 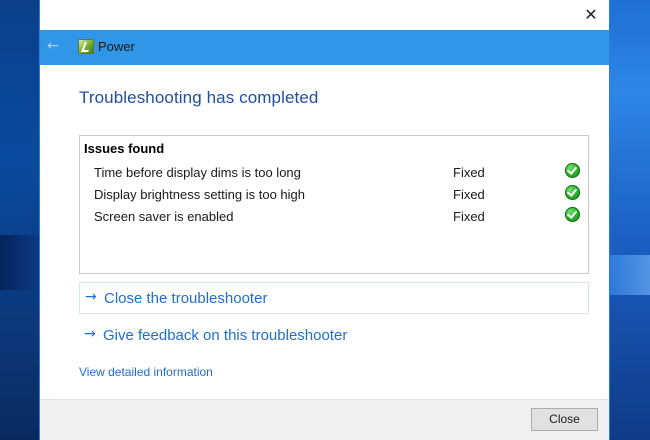 What do you see at coordinates (86, 46) in the screenshot?
I see `power-troubleshooter-icon` at bounding box center [86, 46].